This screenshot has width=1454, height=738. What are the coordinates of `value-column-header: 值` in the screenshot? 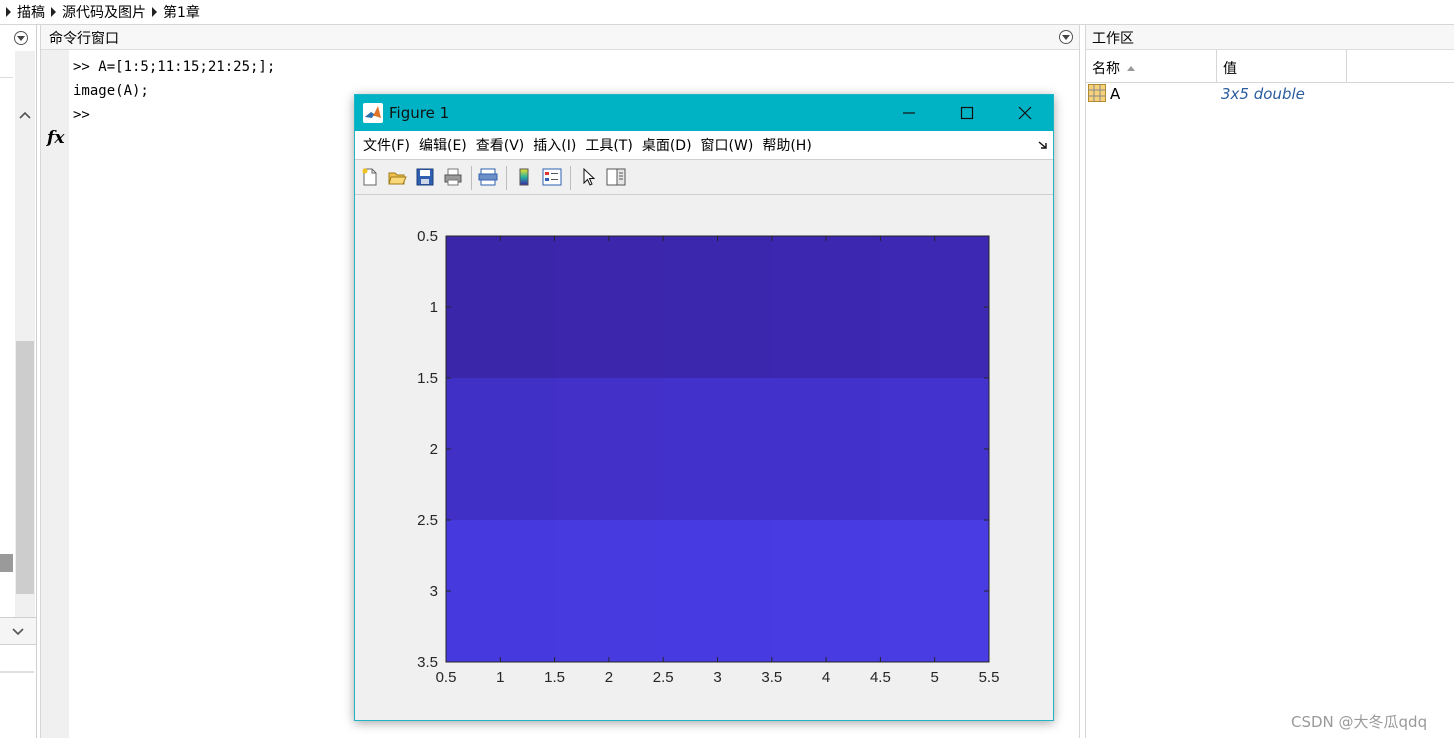 It's located at (1281, 66).